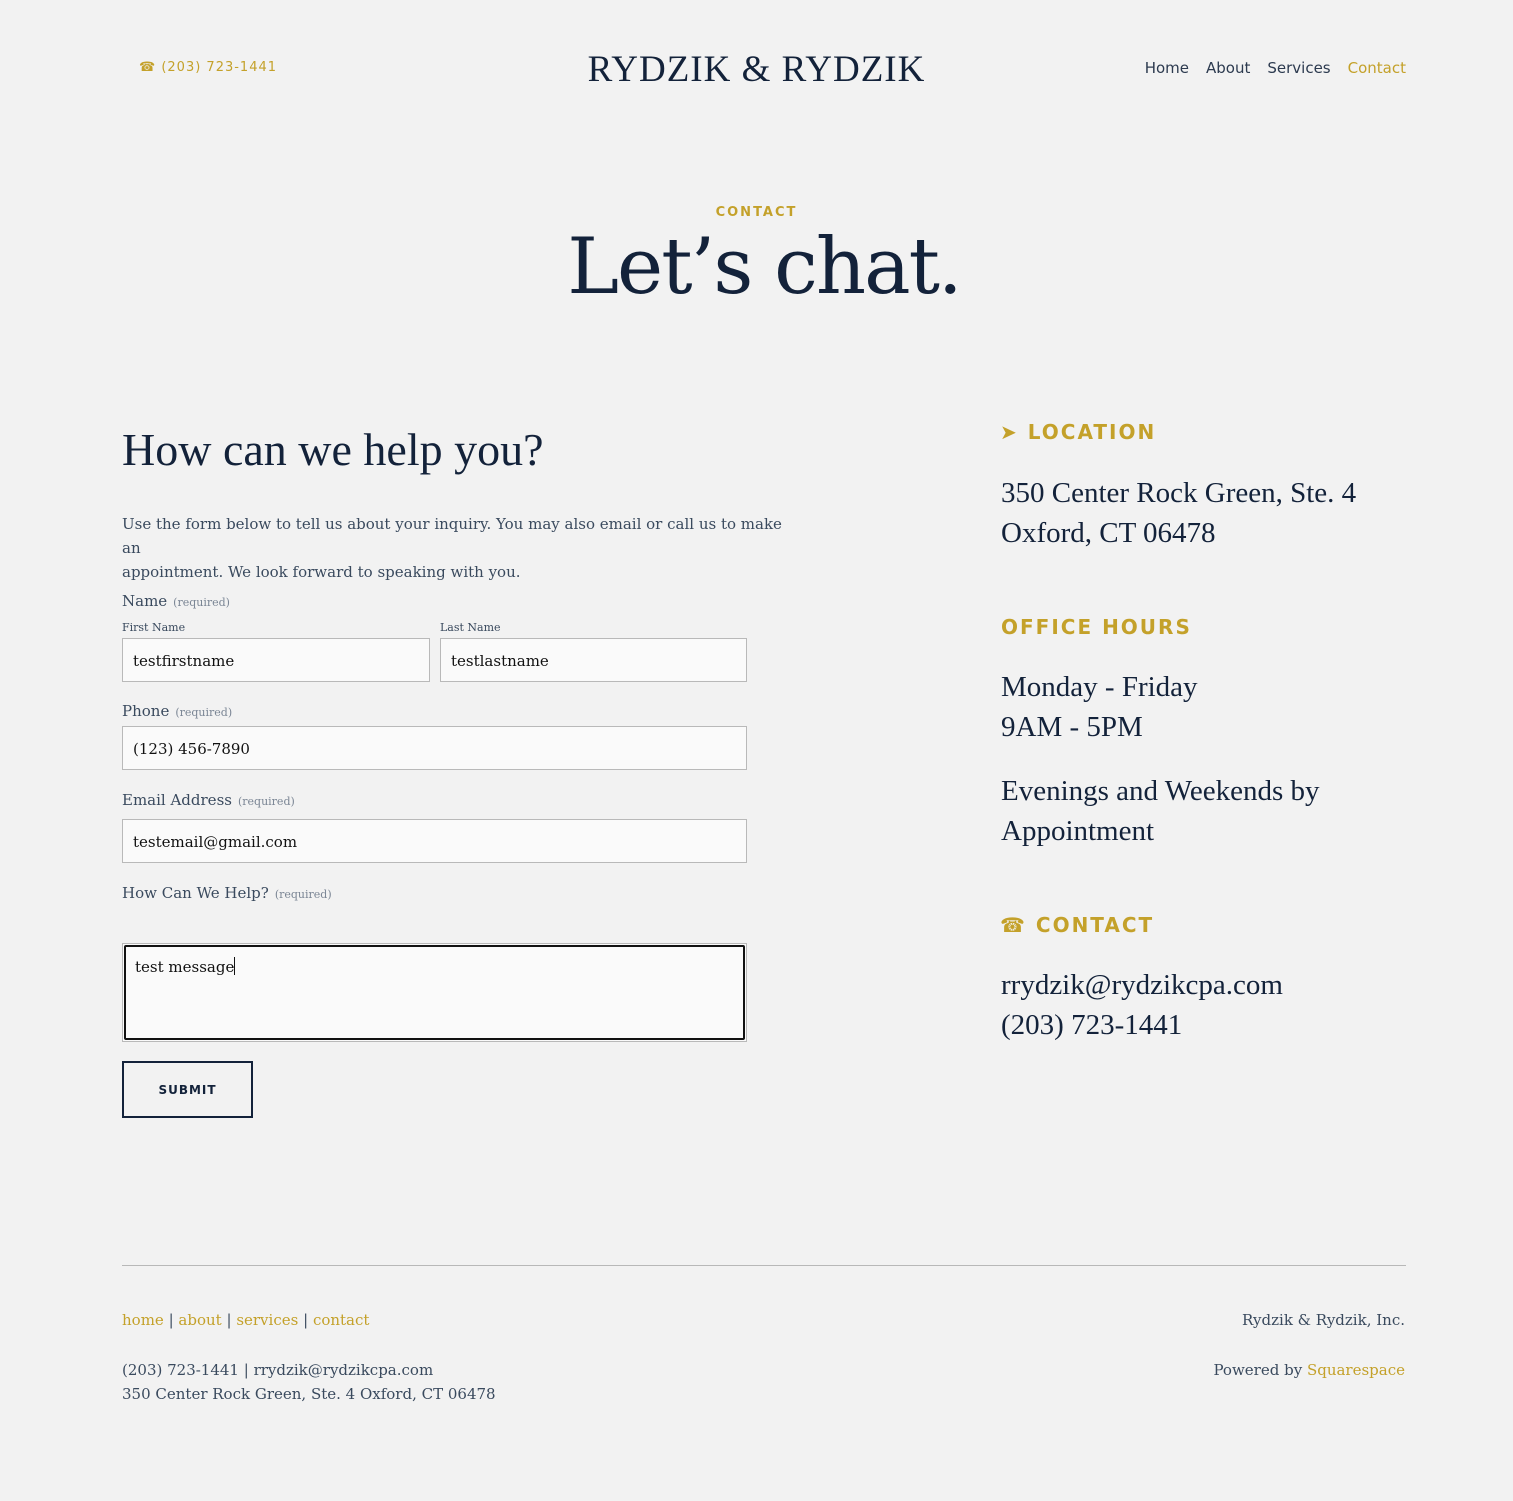 This screenshot has width=1513, height=1501. I want to click on squarespace-link: Squarespace, so click(1356, 1370).